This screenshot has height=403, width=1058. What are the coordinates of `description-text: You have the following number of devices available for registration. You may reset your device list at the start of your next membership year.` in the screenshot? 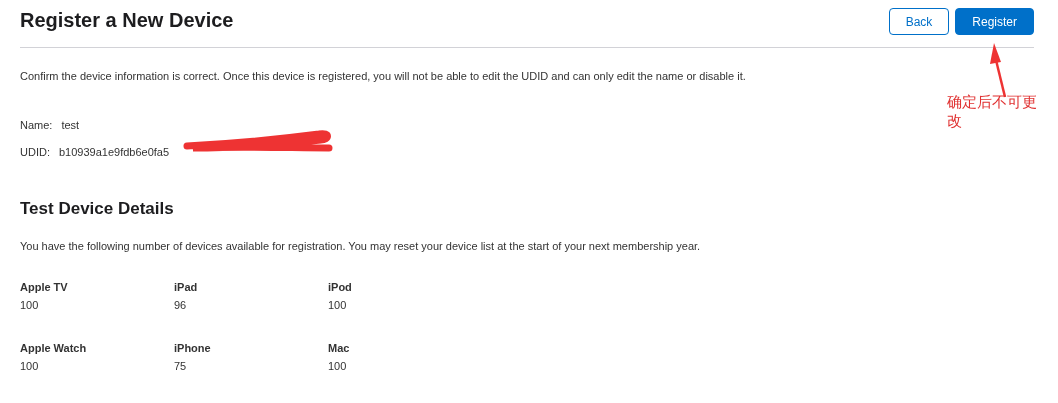 It's located at (361, 246).